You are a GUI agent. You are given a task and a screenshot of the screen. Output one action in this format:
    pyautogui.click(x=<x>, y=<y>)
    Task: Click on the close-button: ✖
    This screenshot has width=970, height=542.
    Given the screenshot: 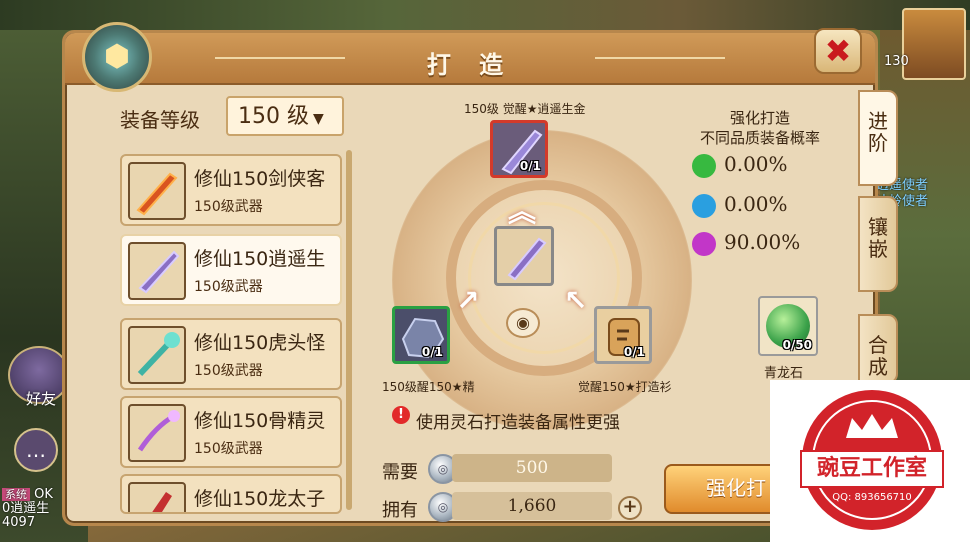 What is the action you would take?
    pyautogui.click(x=838, y=51)
    